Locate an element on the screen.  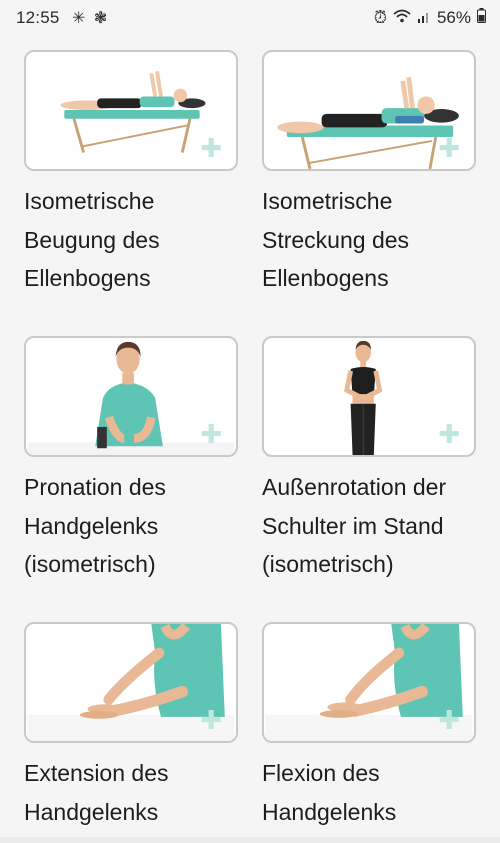
exercise-title: Flexion des Handgelenks is located at coordinates (381, 792).